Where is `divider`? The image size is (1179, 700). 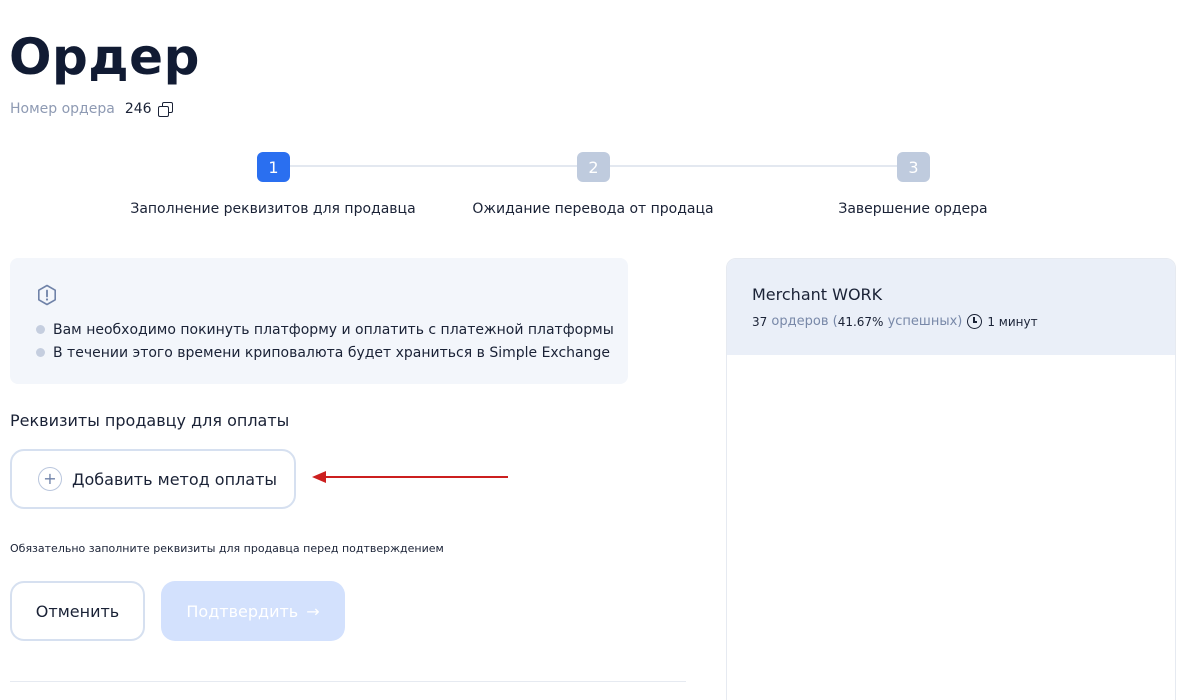
divider is located at coordinates (348, 681).